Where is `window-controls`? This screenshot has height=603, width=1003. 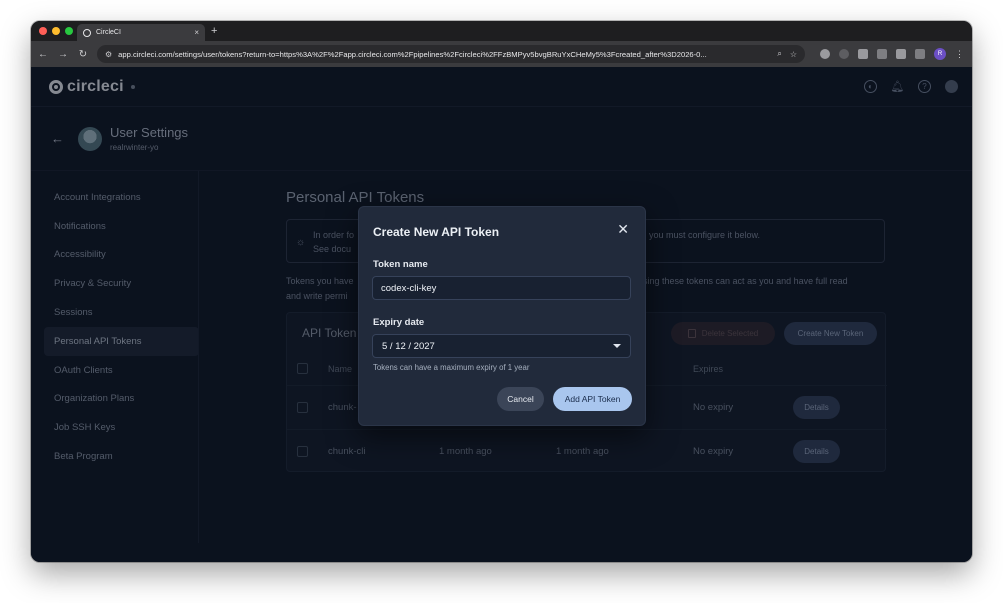 window-controls is located at coordinates (56, 31).